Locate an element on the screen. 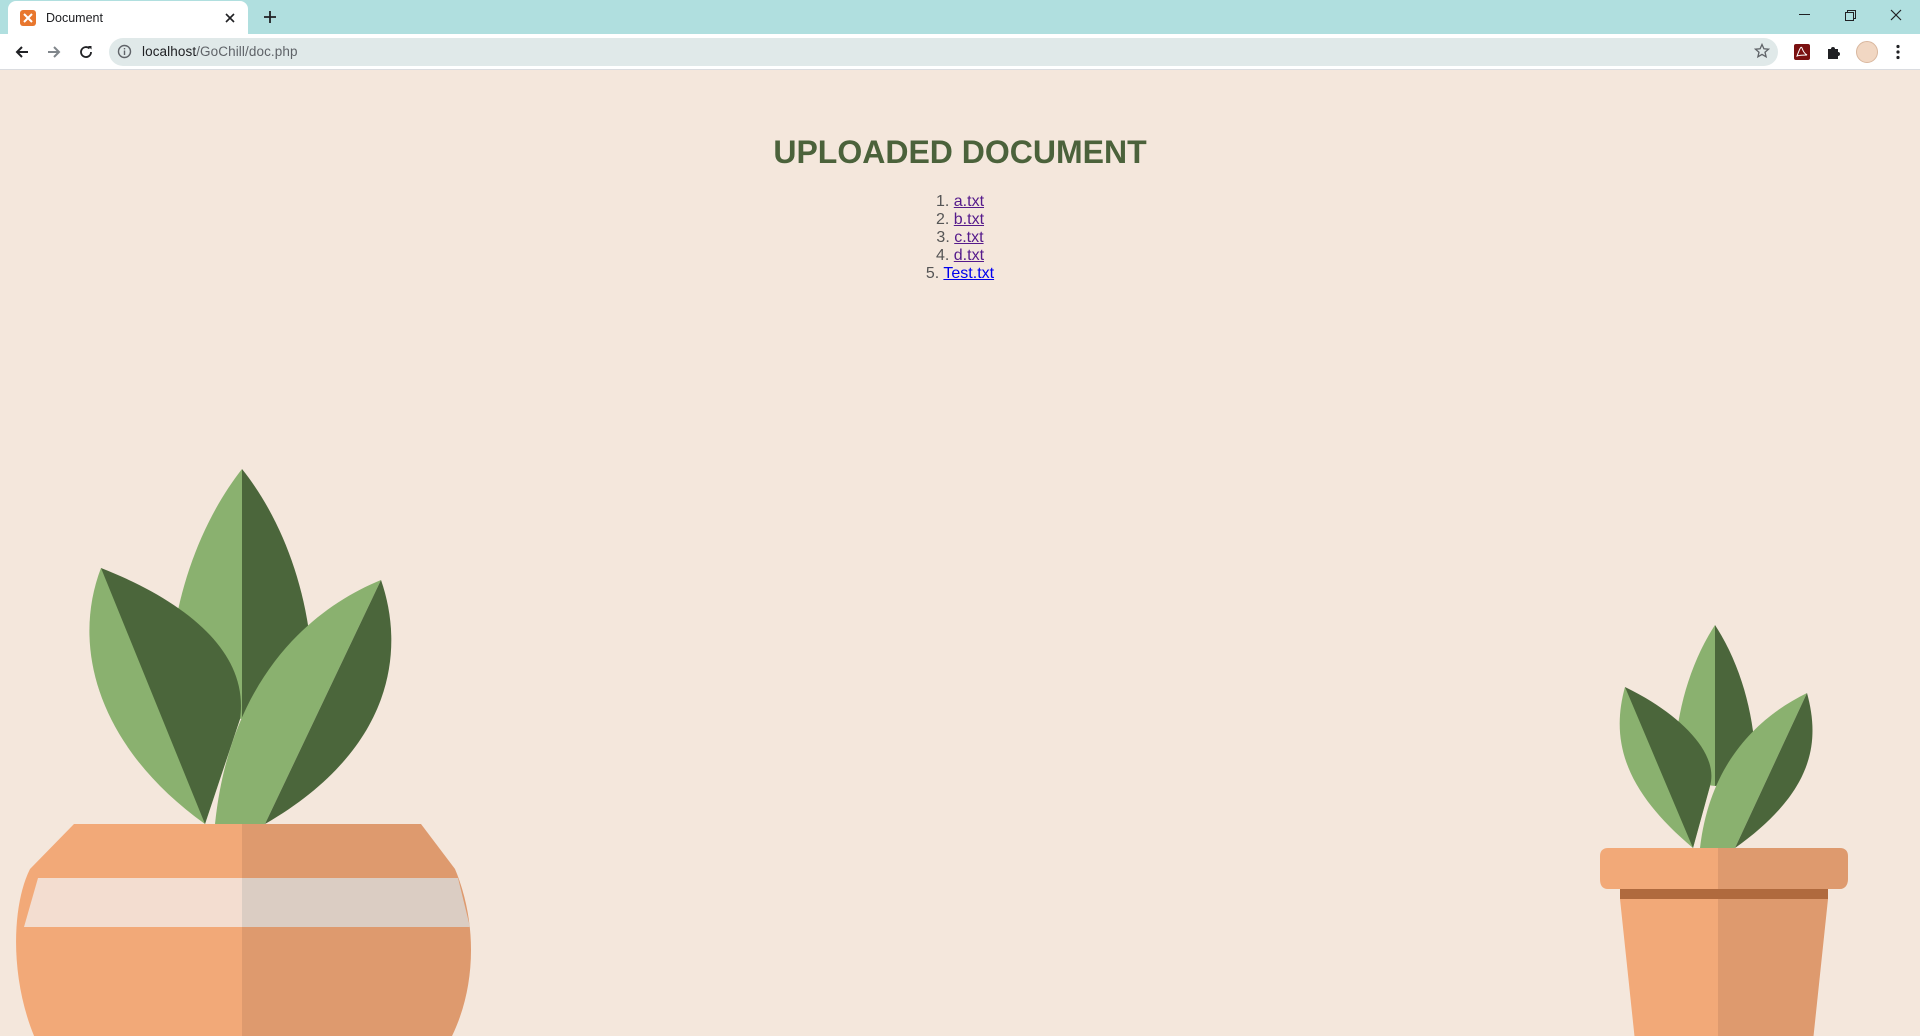 The image size is (1920, 1036). url-path: /GoChill/doc.php is located at coordinates (247, 51).